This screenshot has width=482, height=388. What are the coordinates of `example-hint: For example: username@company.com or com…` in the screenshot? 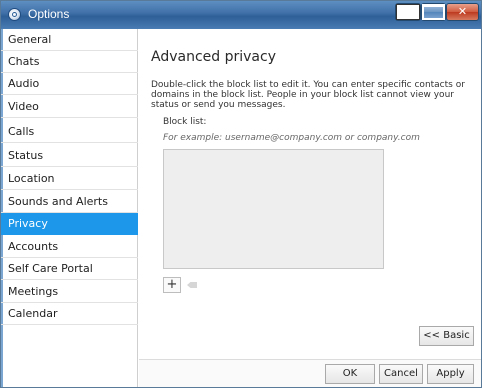 It's located at (291, 138).